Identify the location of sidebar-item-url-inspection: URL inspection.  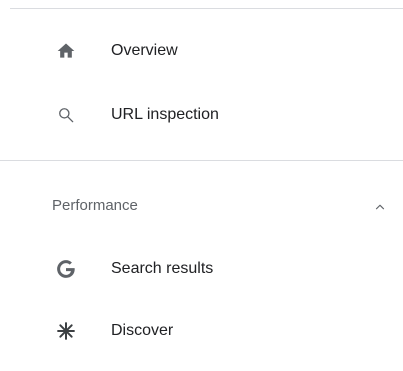
(201, 115).